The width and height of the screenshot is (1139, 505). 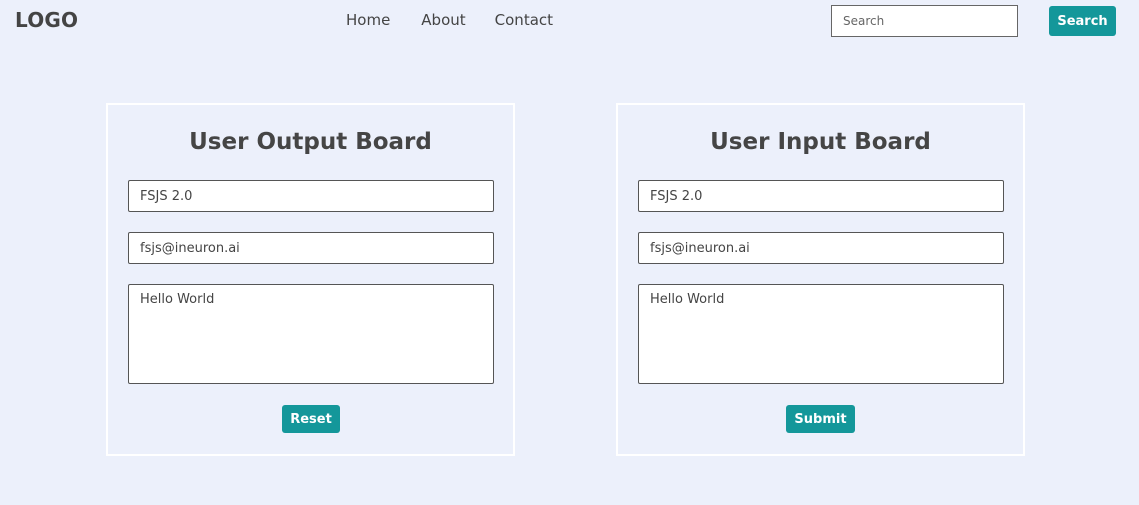 I want to click on input-email-field: fsjs@ineuron.ai, so click(x=821, y=248).